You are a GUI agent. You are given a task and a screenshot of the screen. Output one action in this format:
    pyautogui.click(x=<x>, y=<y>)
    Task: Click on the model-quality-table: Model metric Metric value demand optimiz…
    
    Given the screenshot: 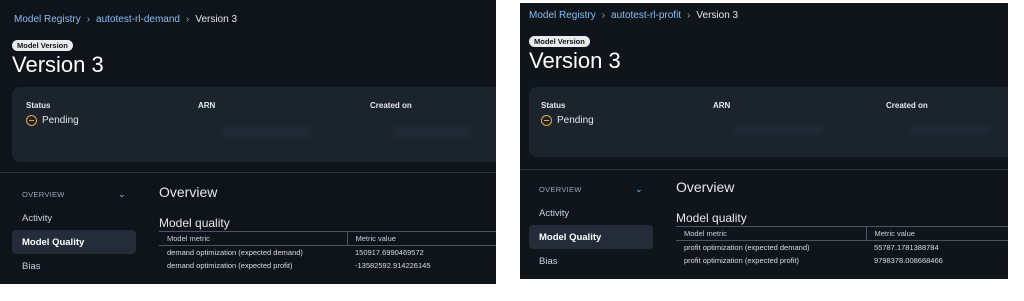 What is the action you would take?
    pyautogui.click(x=327, y=251)
    